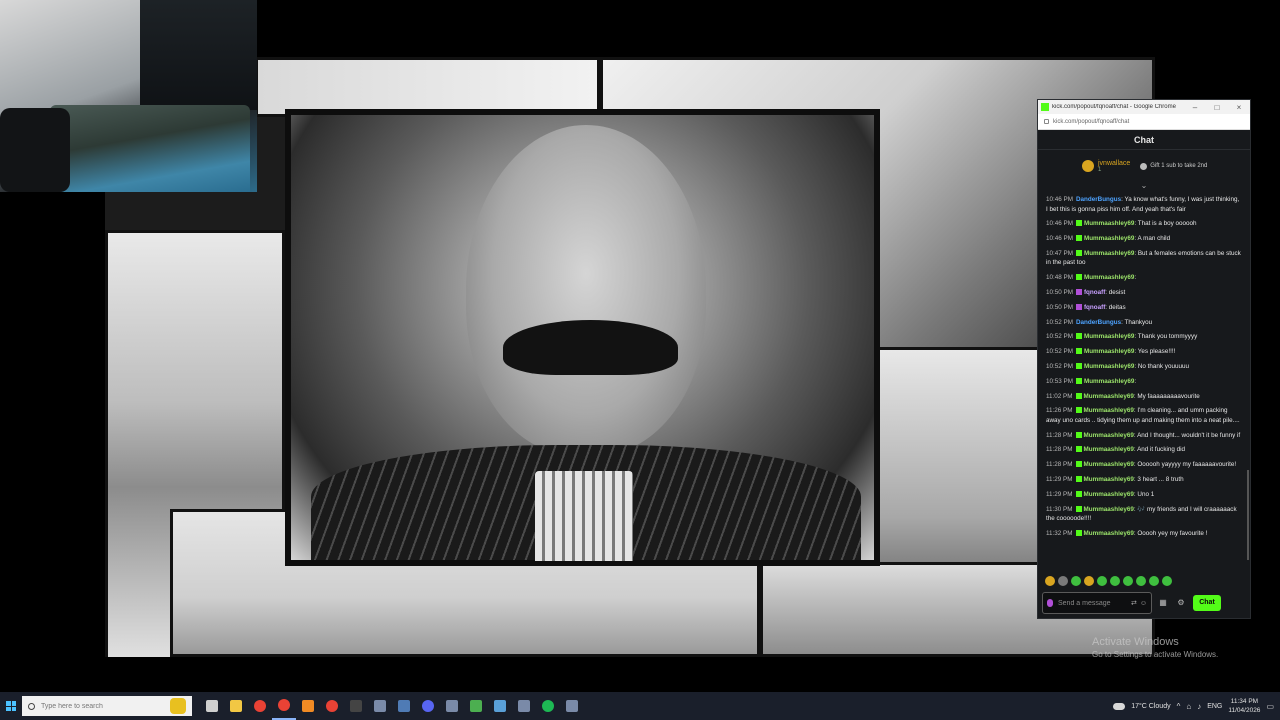  I want to click on chat-scrollbar, so click(1248, 515).